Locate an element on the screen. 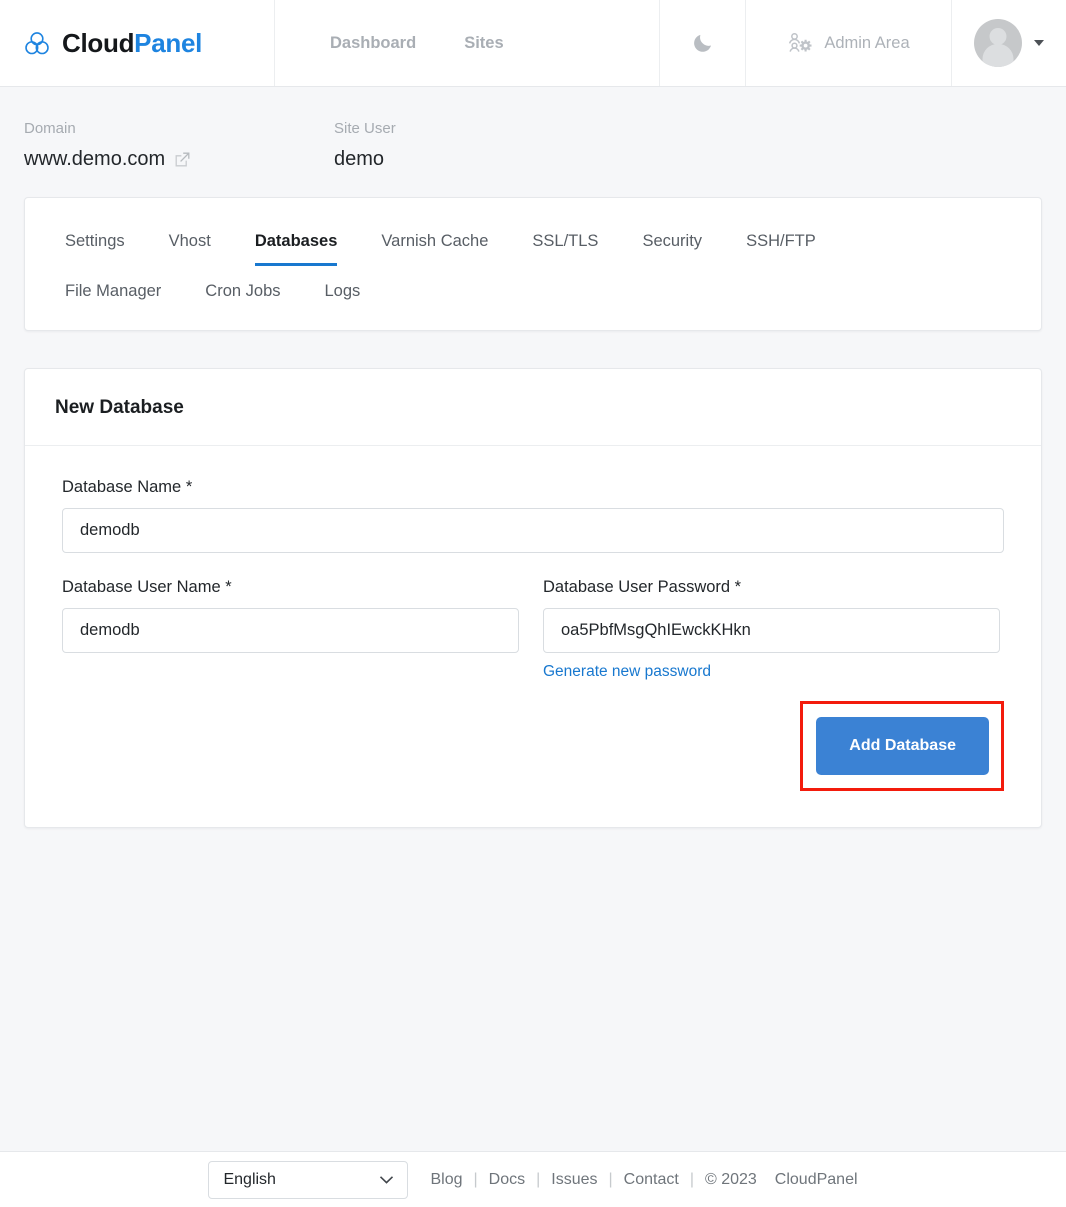  users-gear-icon is located at coordinates (800, 42).